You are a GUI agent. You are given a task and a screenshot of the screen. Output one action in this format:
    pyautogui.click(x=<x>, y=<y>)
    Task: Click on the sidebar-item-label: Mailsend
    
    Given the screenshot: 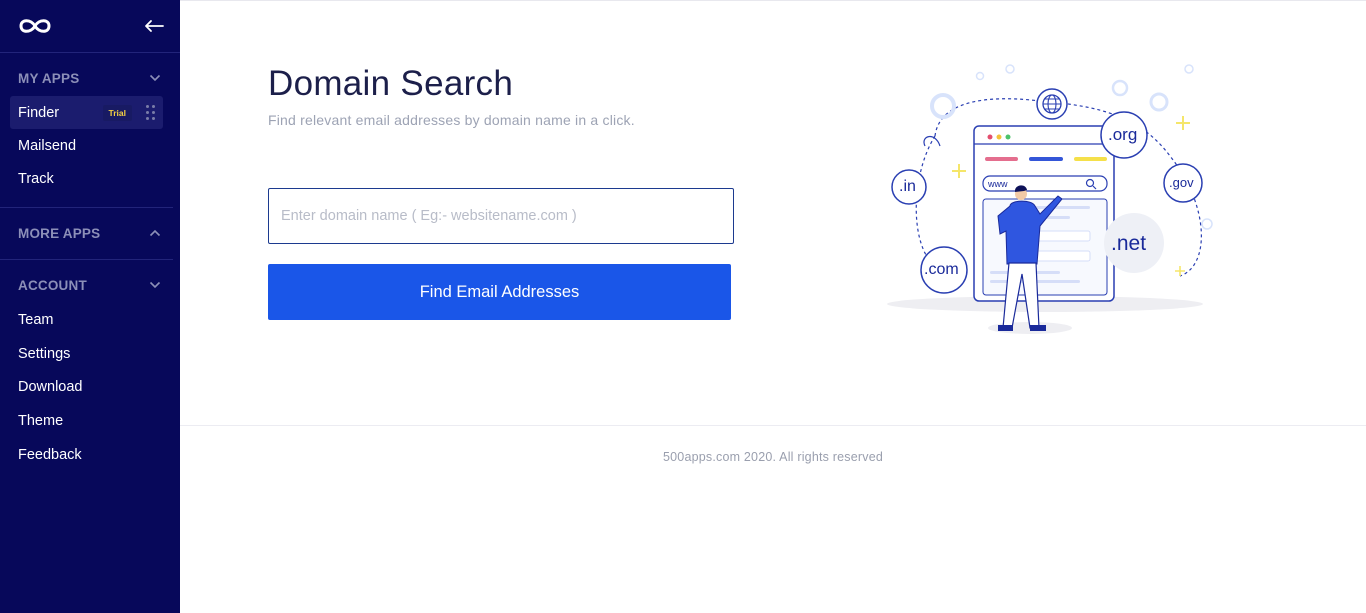 What is the action you would take?
    pyautogui.click(x=47, y=145)
    